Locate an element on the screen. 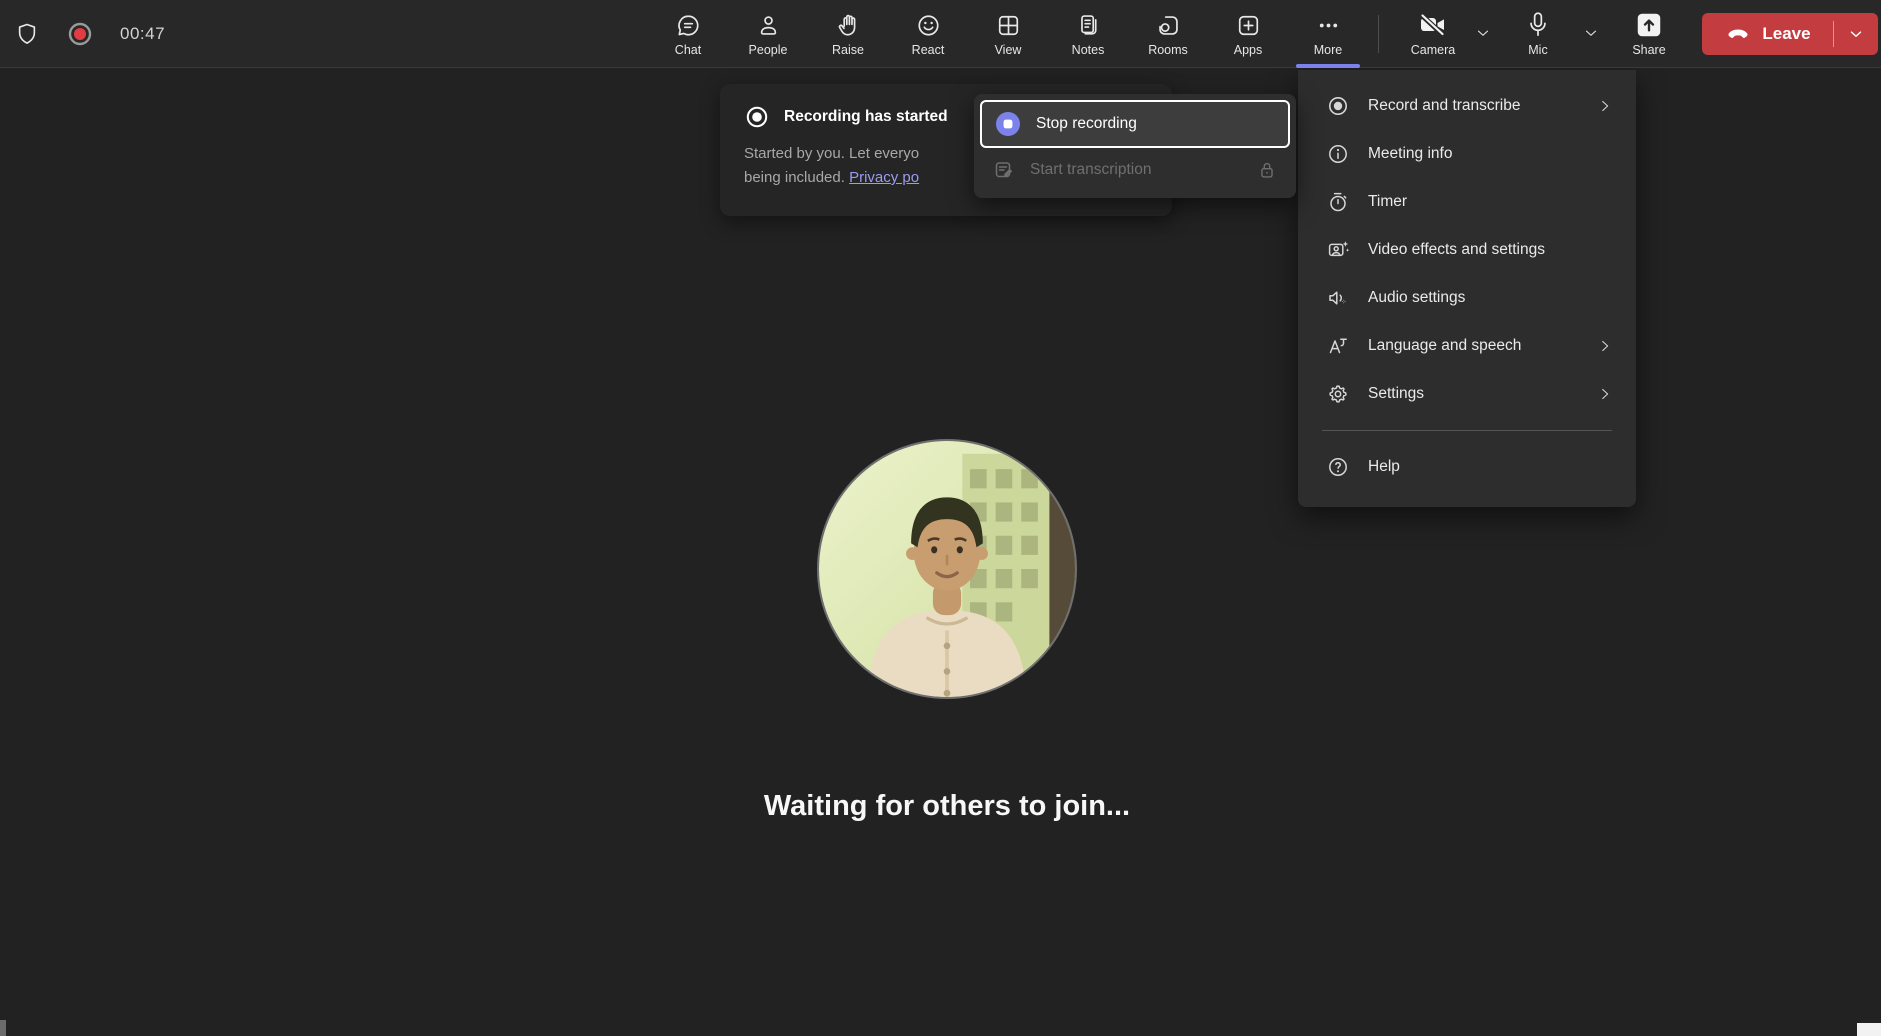  audio-settings-icon is located at coordinates (1338, 298).